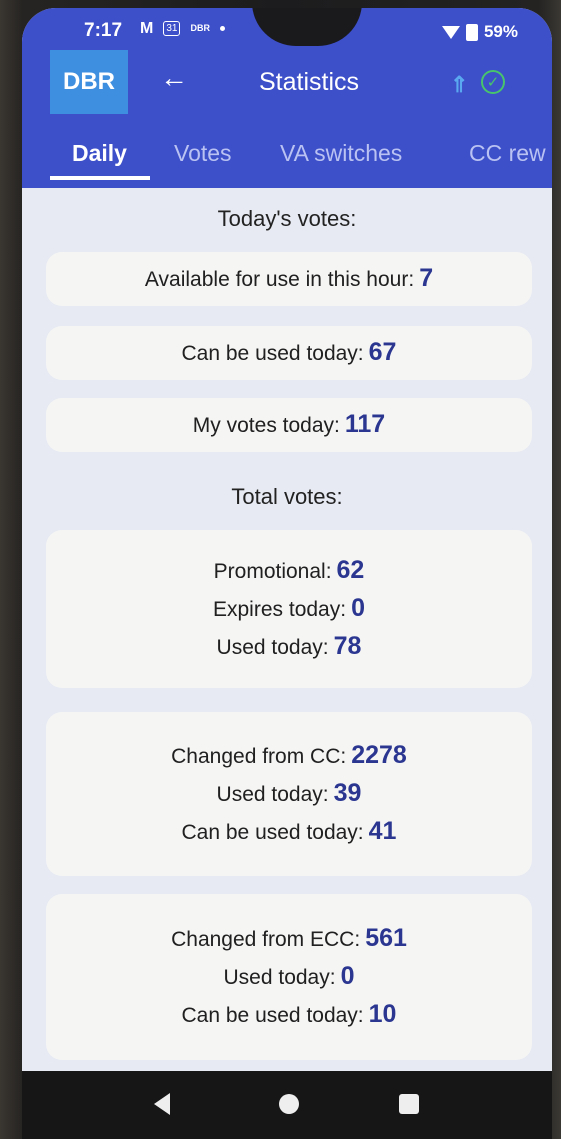  I want to click on ecc-used-today-value: 0, so click(347, 976).